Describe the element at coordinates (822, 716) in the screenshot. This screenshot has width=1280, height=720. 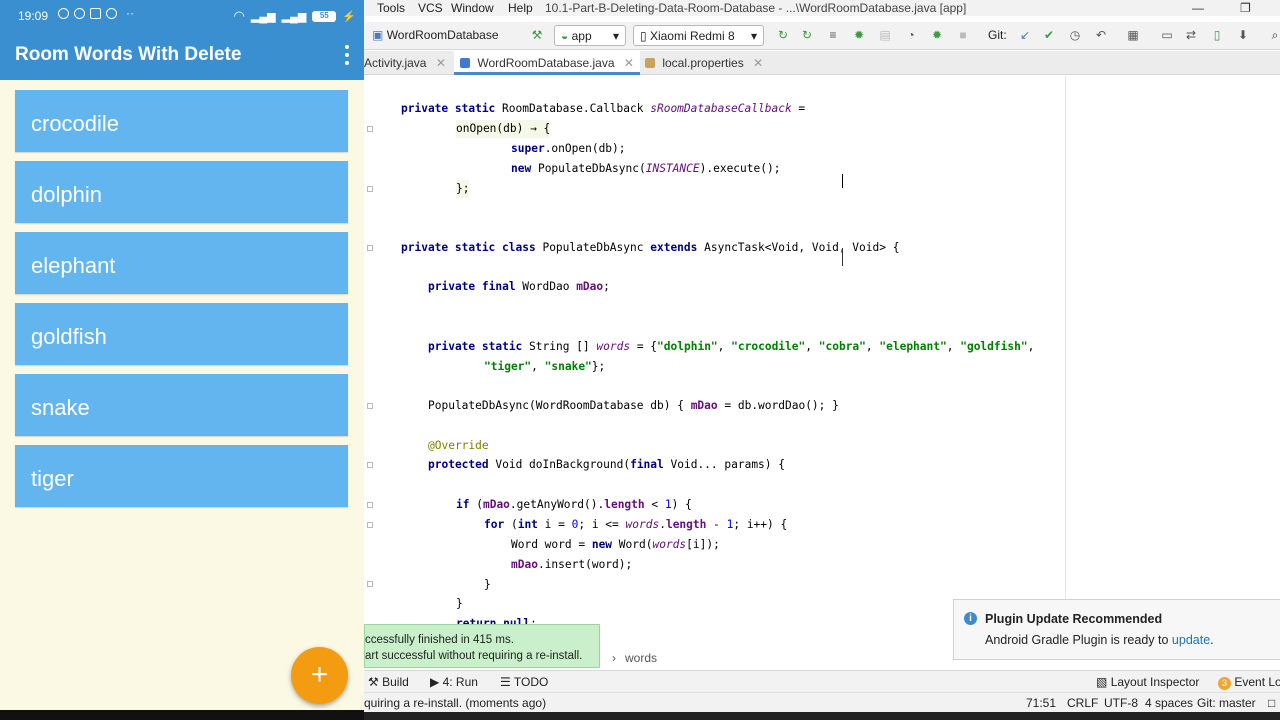
I see `taskbar-strip` at that location.